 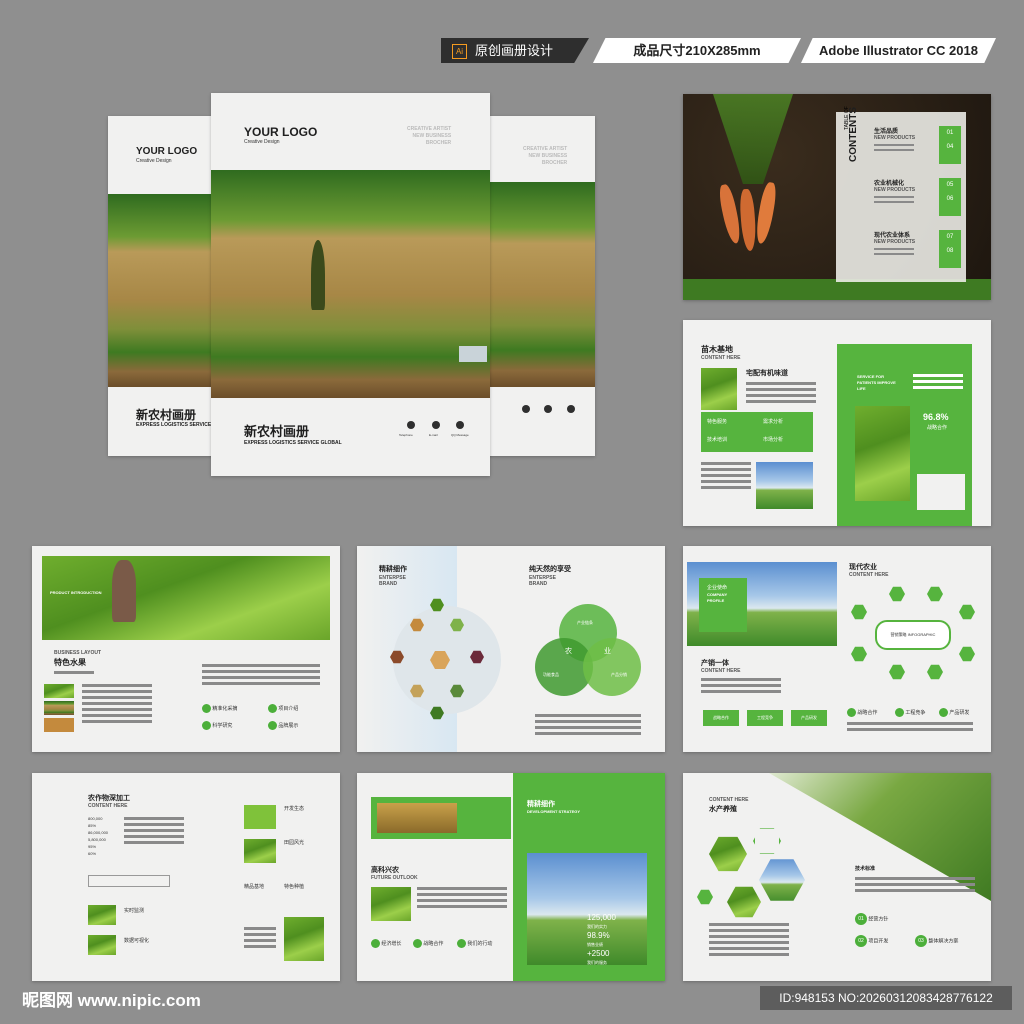 I want to click on label: 特色种植, so click(x=294, y=887).